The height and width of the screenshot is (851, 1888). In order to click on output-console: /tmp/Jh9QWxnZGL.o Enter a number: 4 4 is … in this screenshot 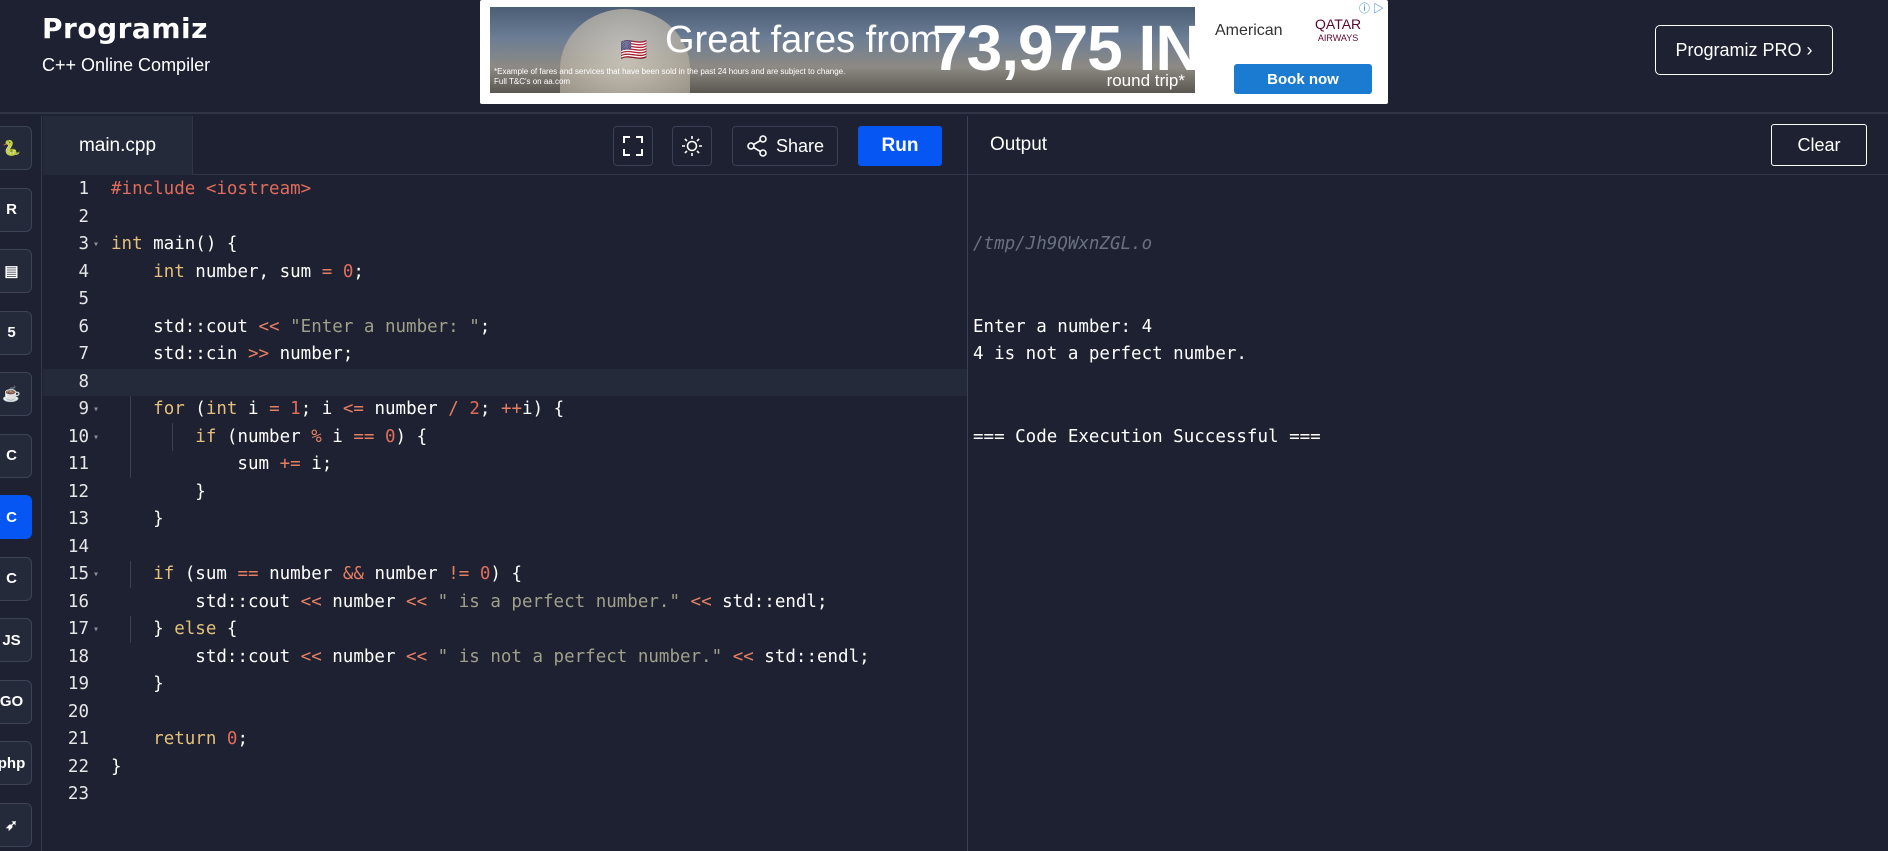, I will do `click(1147, 313)`.